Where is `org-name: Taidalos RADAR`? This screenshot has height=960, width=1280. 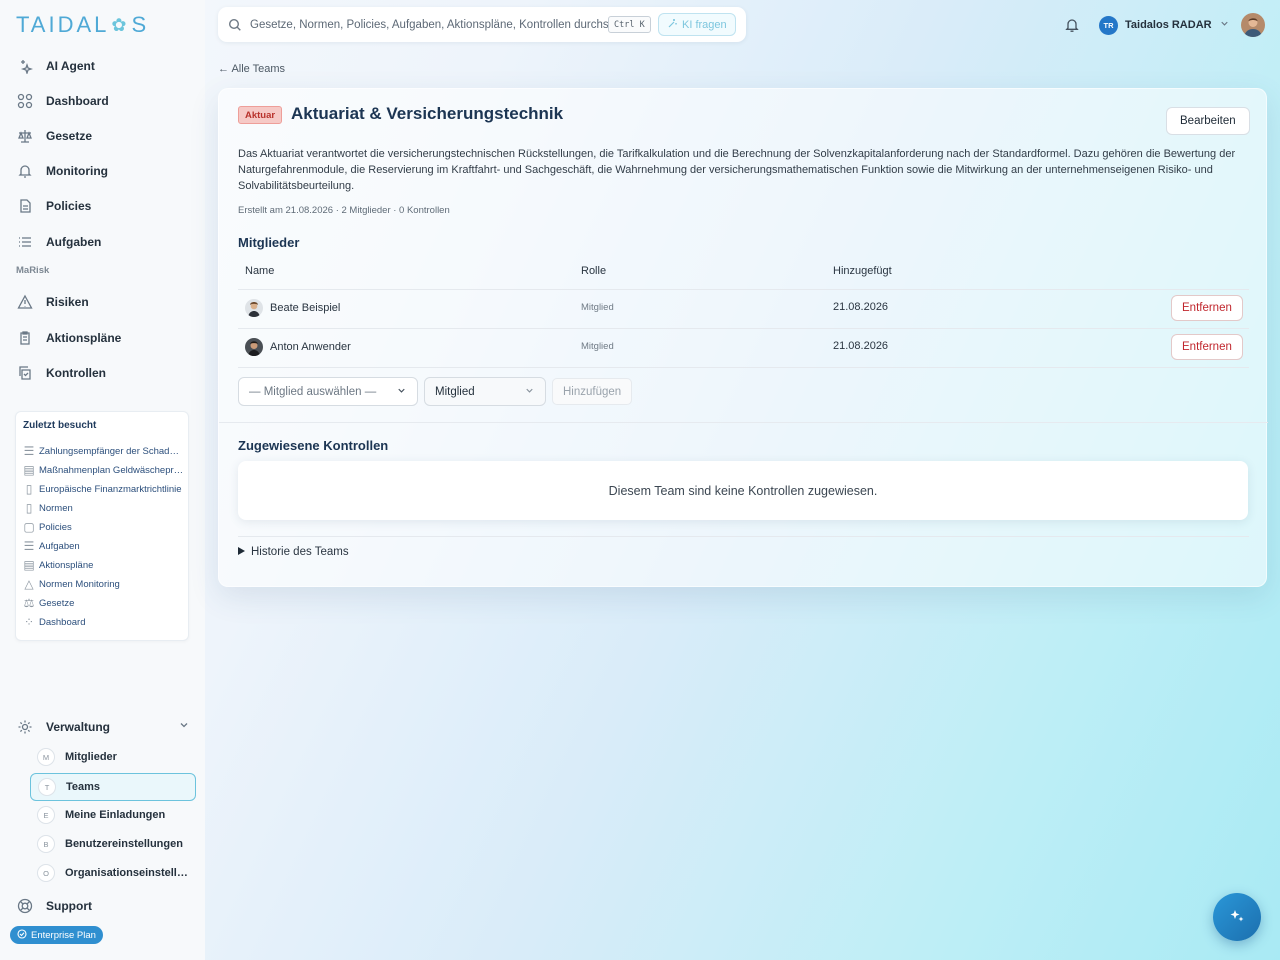 org-name: Taidalos RADAR is located at coordinates (1168, 25).